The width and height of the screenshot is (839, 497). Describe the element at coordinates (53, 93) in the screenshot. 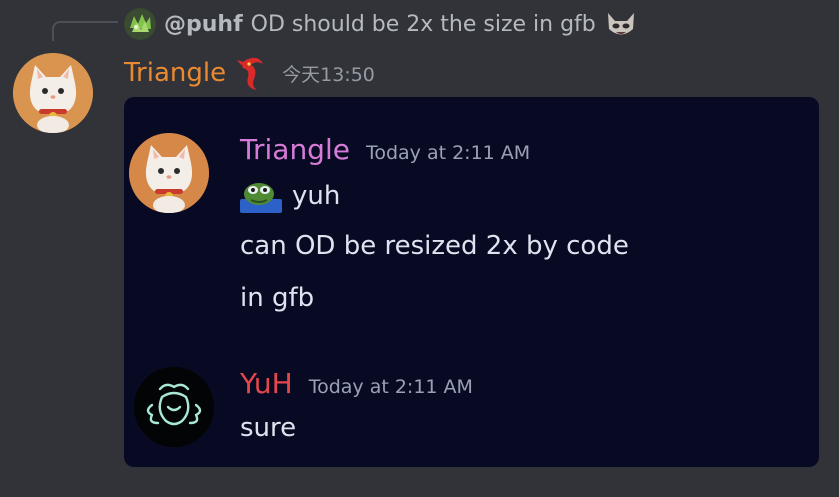

I see `user-avatar` at that location.